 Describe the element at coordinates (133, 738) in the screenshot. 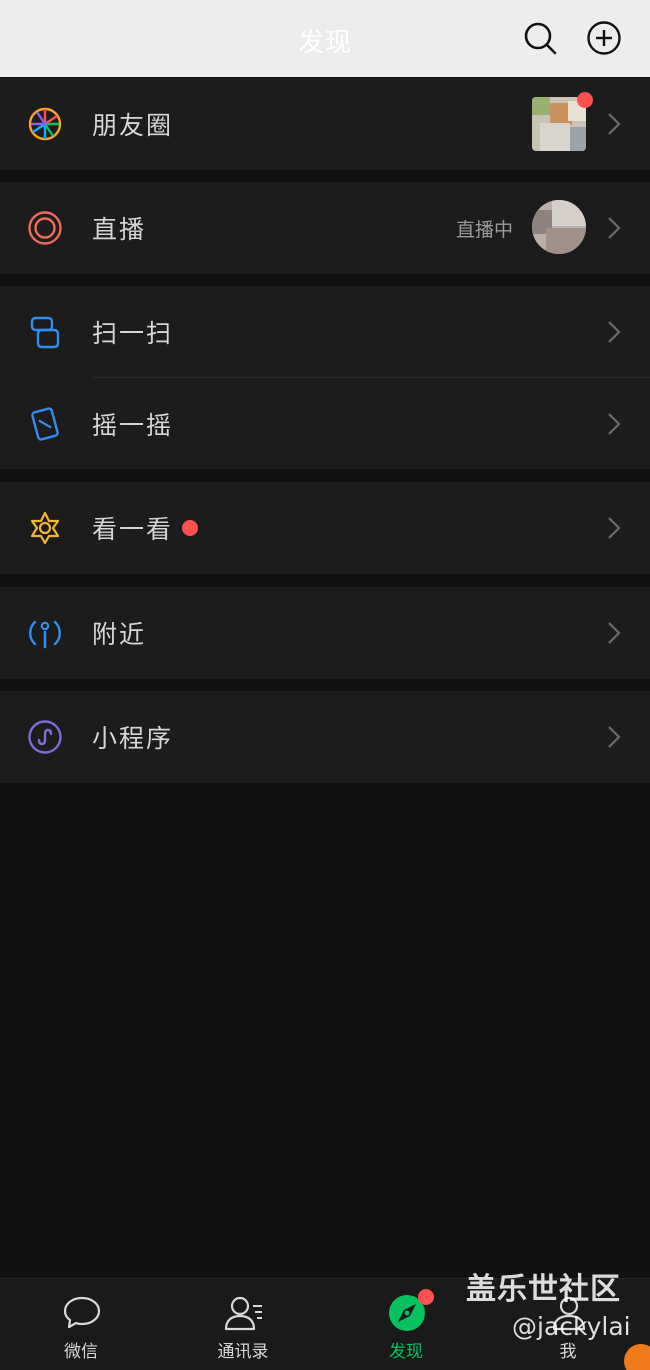

I see `mini-programs-label: 小程序` at that location.